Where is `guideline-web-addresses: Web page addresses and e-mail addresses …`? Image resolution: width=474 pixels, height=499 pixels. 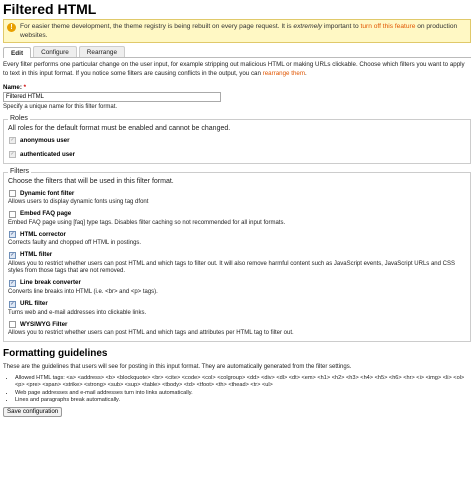
guideline-web-addresses: Web page addresses and e-mail addresses … is located at coordinates (243, 393).